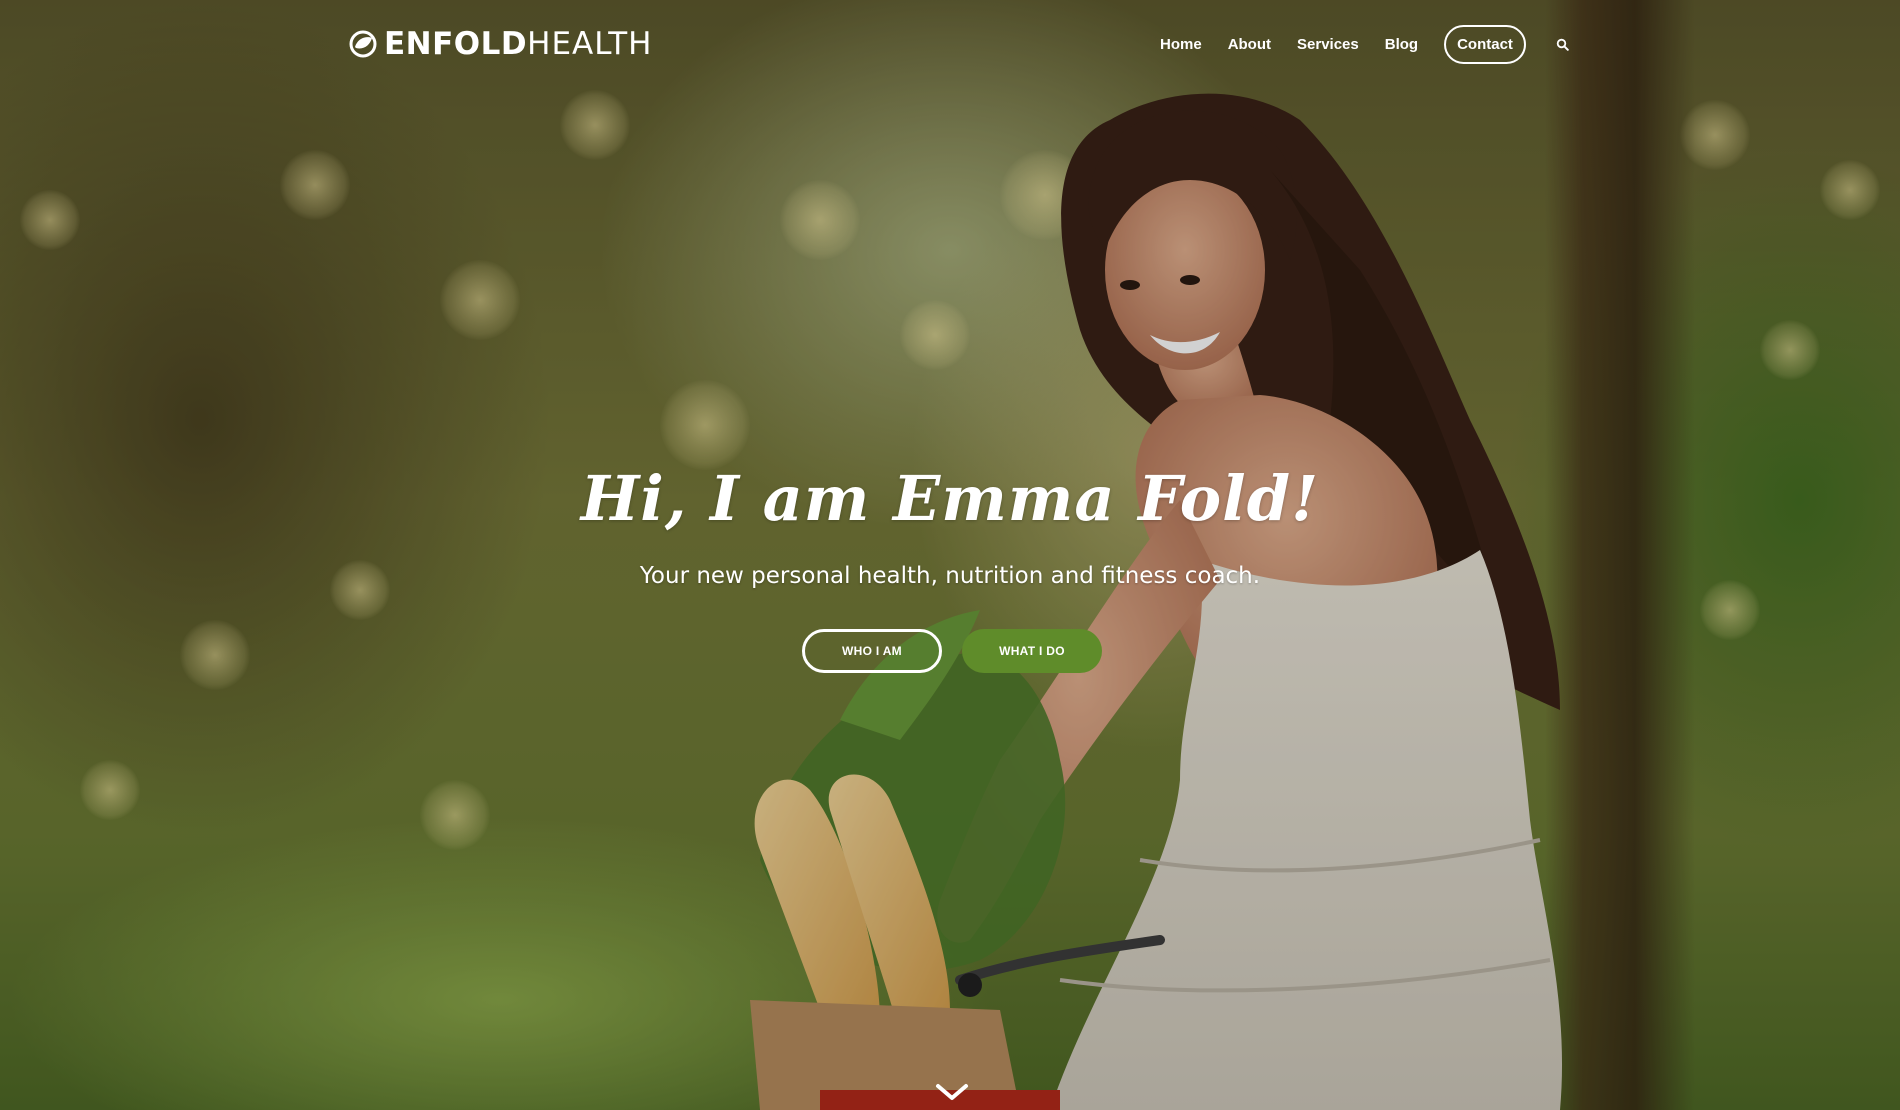 The height and width of the screenshot is (1110, 1900). Describe the element at coordinates (952, 1092) in the screenshot. I see `chevron-down-icon` at that location.